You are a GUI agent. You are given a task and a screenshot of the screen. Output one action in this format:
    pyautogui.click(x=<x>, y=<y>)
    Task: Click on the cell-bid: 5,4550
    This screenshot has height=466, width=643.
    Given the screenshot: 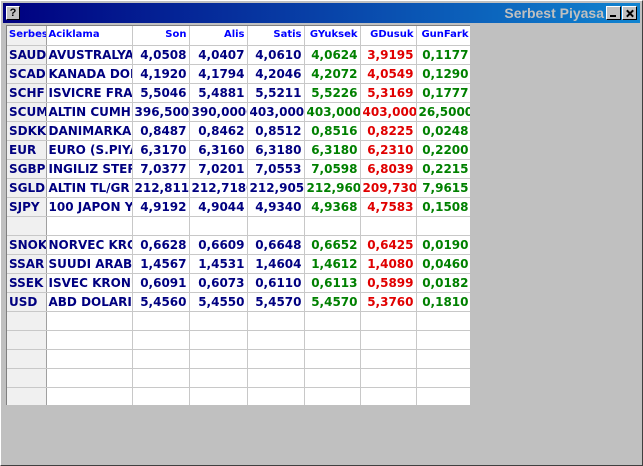 What is the action you would take?
    pyautogui.click(x=218, y=302)
    